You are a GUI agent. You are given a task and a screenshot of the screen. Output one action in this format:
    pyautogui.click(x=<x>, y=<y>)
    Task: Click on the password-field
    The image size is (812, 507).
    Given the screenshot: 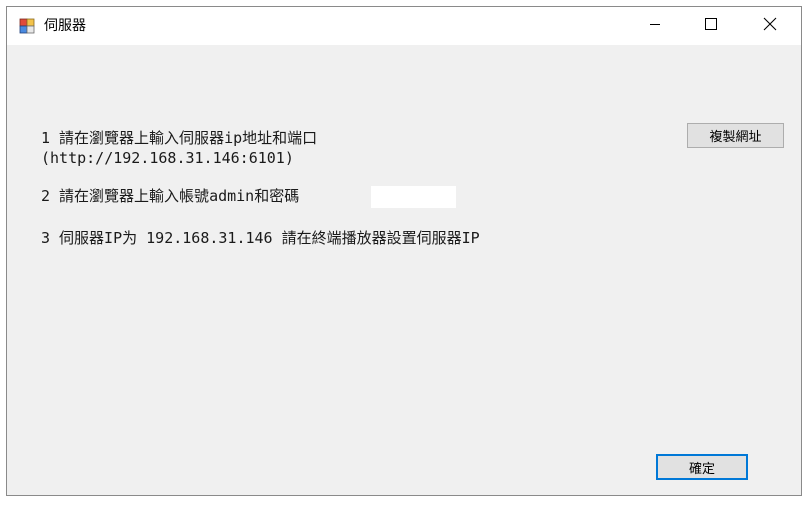 What is the action you would take?
    pyautogui.click(x=413, y=197)
    